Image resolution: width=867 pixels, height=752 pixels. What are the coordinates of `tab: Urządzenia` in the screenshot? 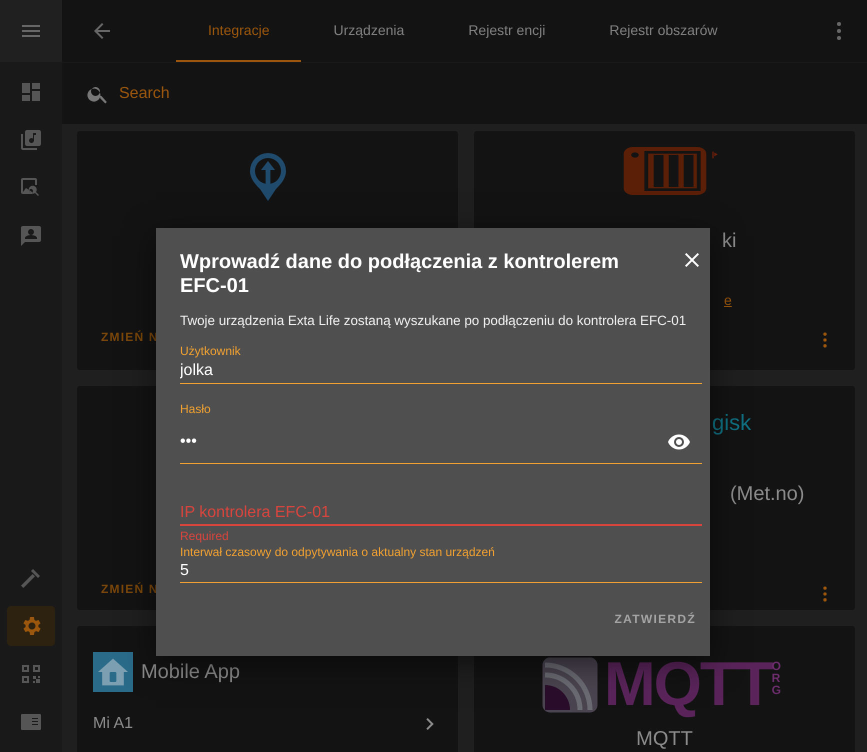 It's located at (368, 31).